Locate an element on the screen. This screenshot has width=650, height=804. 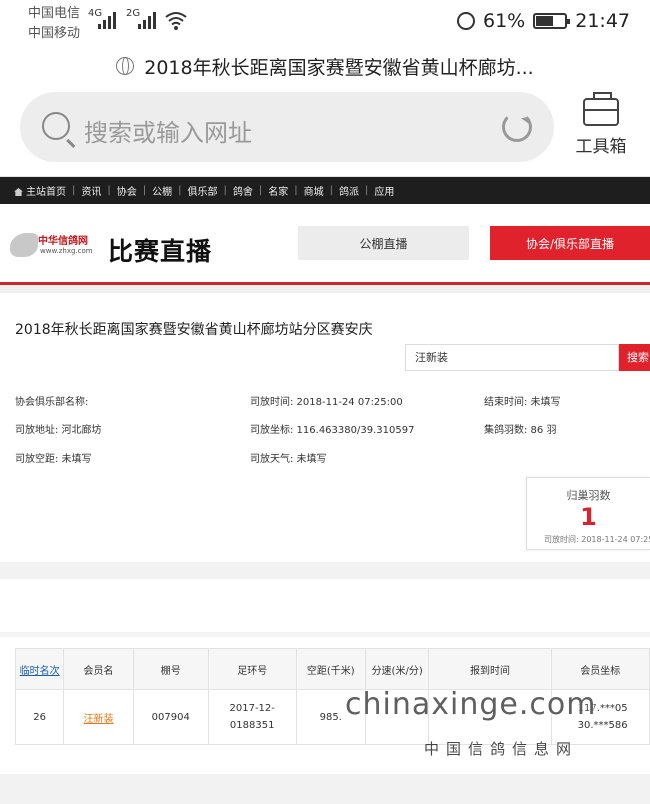
address-bar: 搜索或输入网址 工具箱 is located at coordinates (325, 130).